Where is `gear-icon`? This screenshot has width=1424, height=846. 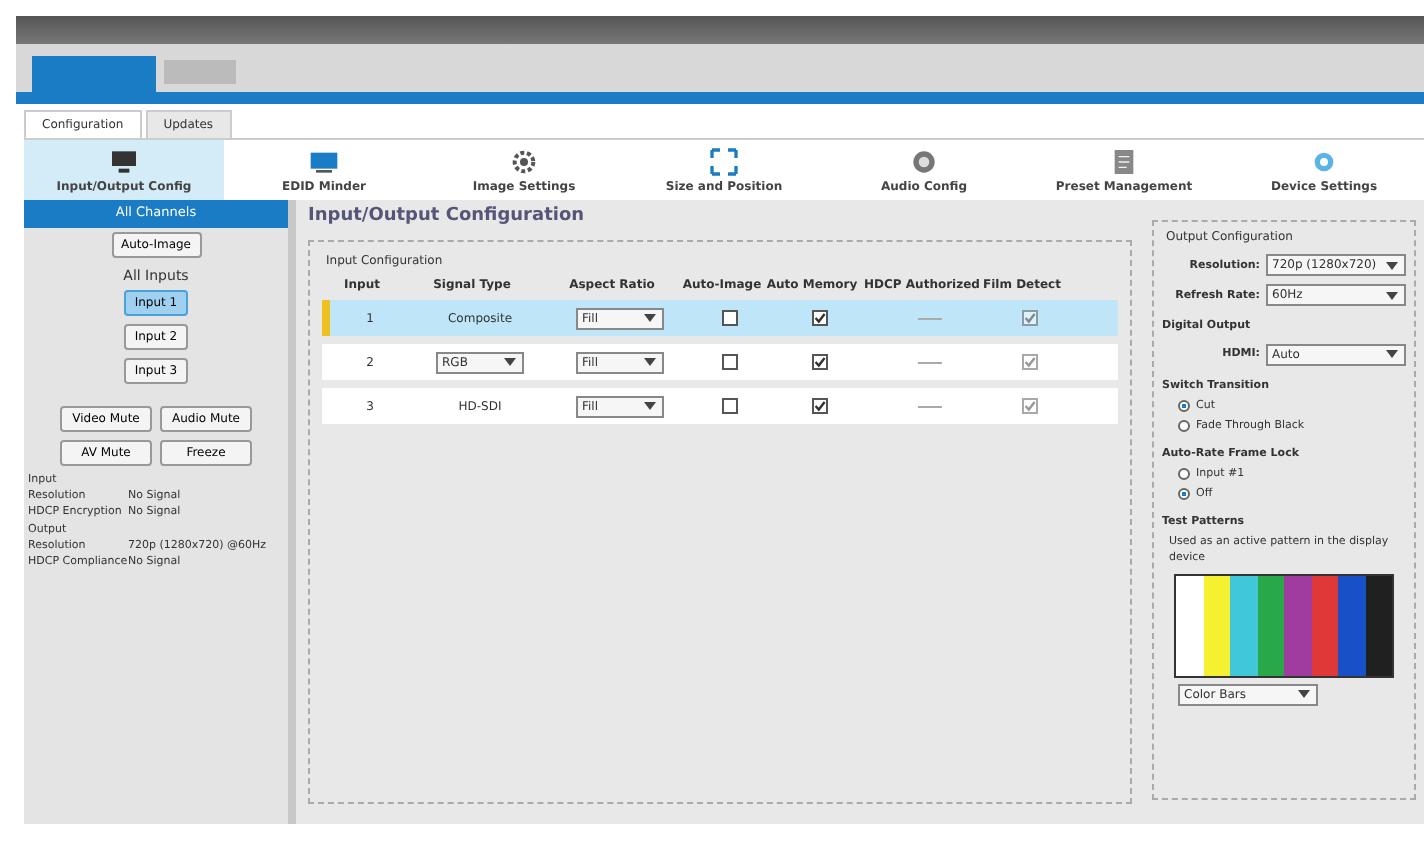
gear-icon is located at coordinates (524, 162).